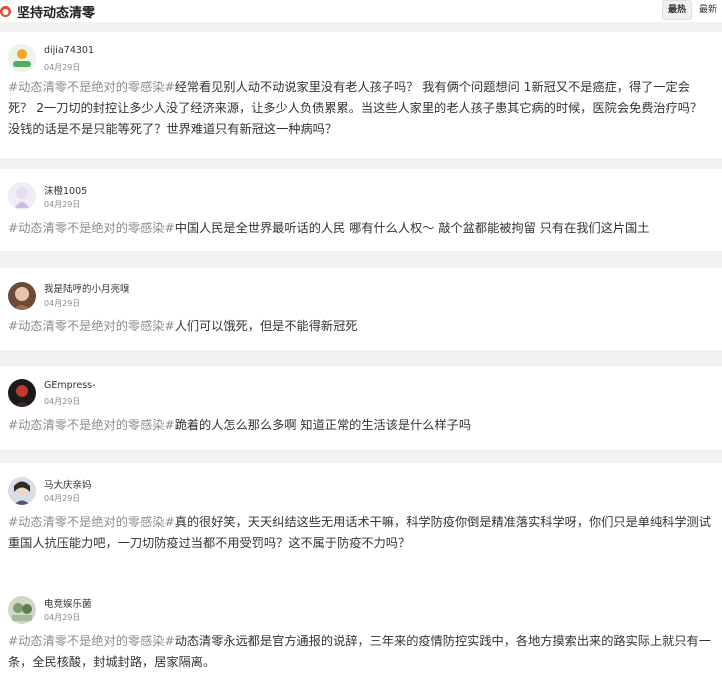 Image resolution: width=722 pixels, height=675 pixels. I want to click on sort-tabs: 最热 最新, so click(691, 10).